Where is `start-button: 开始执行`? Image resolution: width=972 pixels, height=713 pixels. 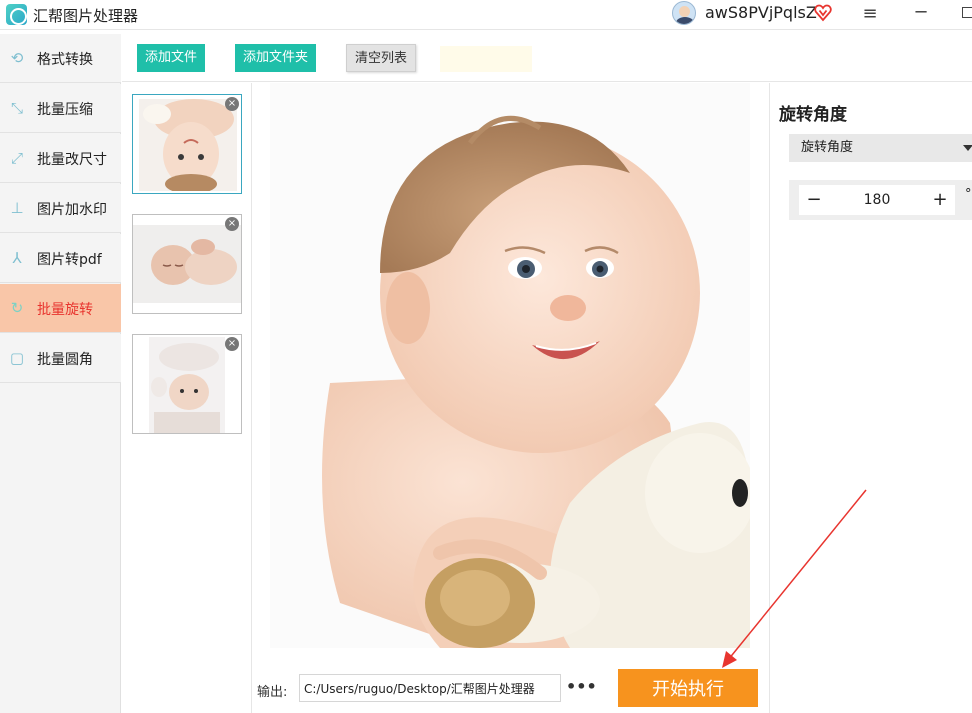
start-button: 开始执行 is located at coordinates (688, 688).